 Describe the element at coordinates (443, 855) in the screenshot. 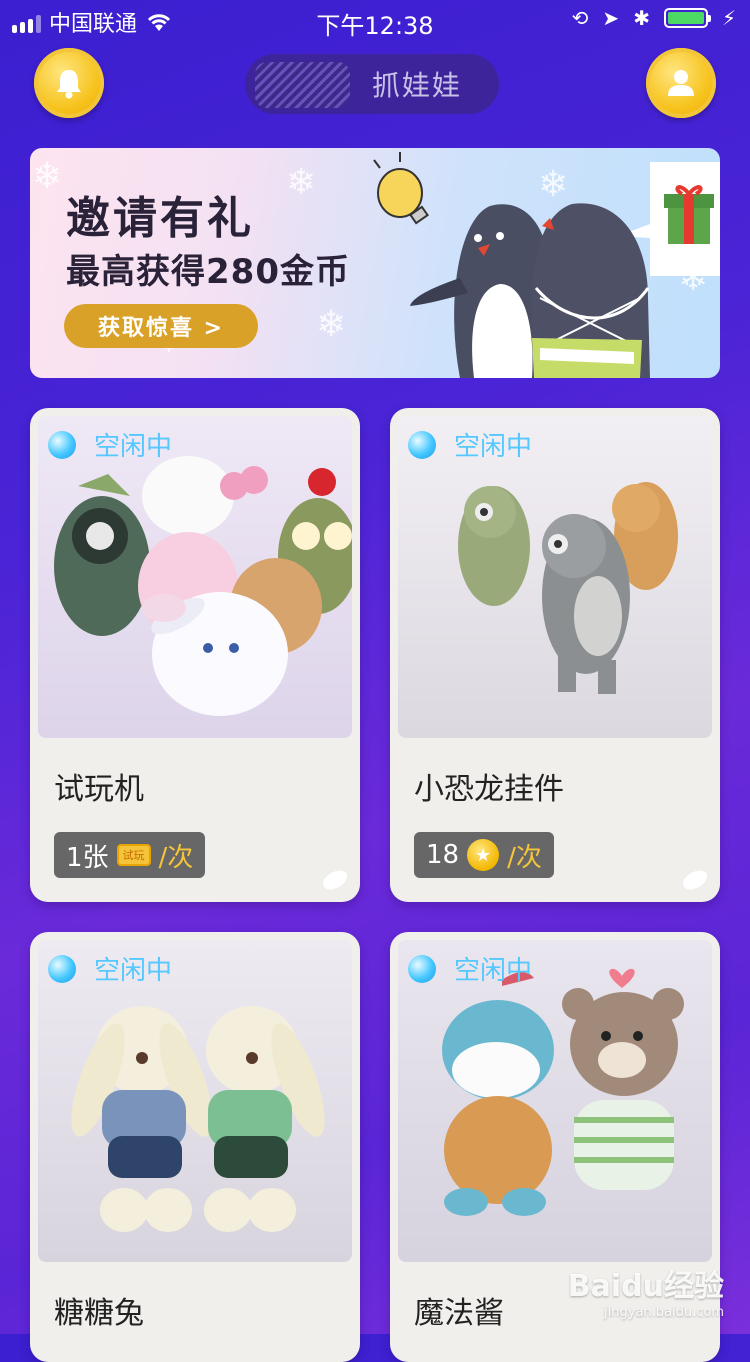

I see `price-amount: 18` at that location.